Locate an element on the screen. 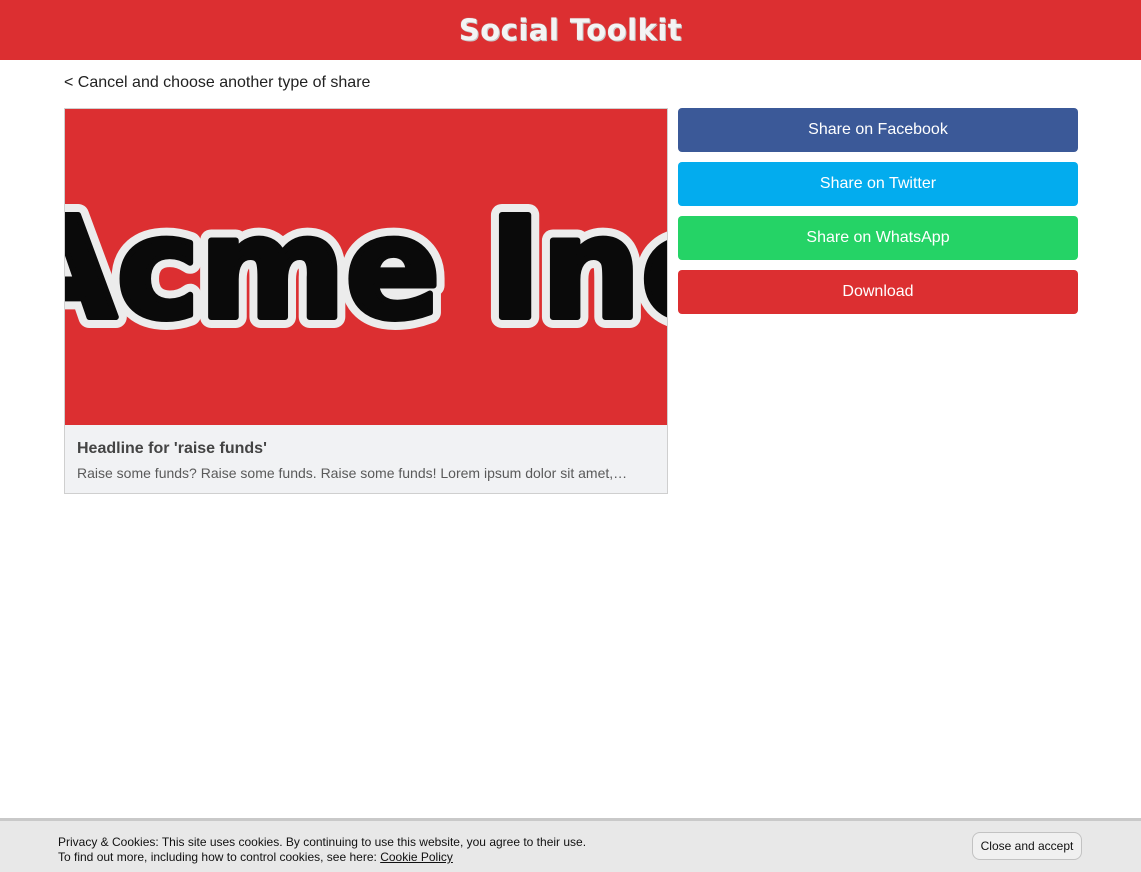 This screenshot has width=1141, height=872. site-header: Social Toolkit is located at coordinates (570, 30).